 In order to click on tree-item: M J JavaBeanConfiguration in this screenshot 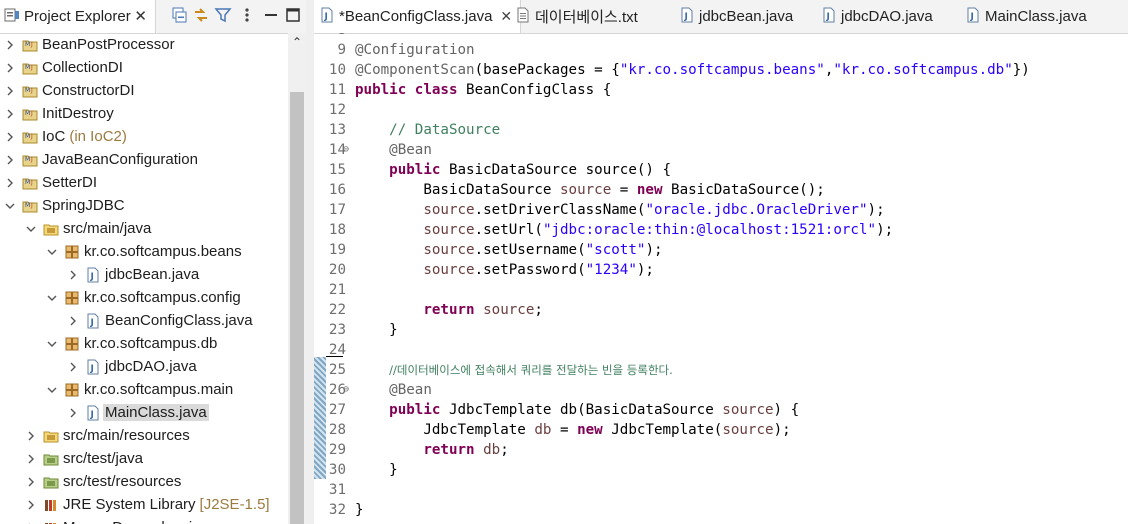, I will do `click(99, 159)`.